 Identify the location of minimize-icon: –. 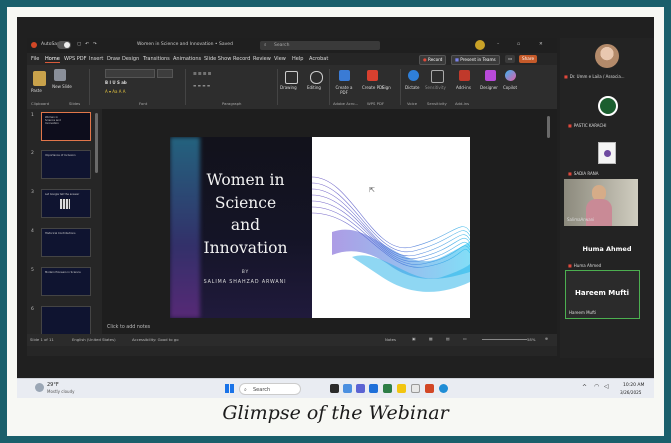
(498, 44).